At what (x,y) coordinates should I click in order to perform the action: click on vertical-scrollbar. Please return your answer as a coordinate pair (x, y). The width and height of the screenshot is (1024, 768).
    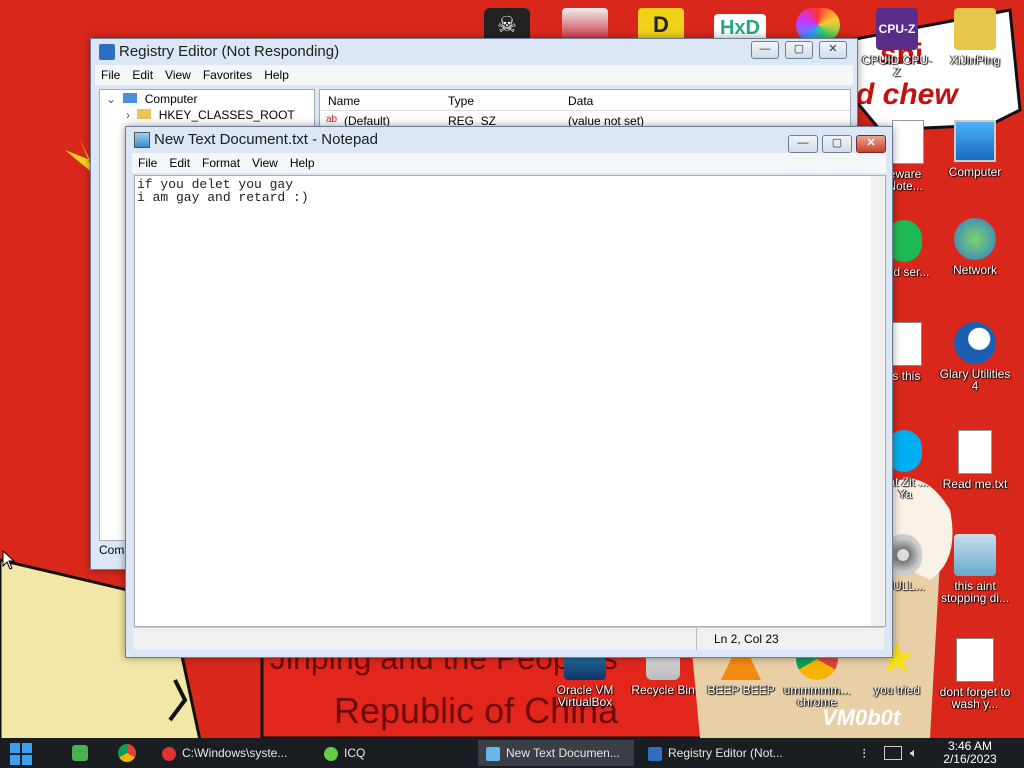
    Looking at the image, I should click on (878, 401).